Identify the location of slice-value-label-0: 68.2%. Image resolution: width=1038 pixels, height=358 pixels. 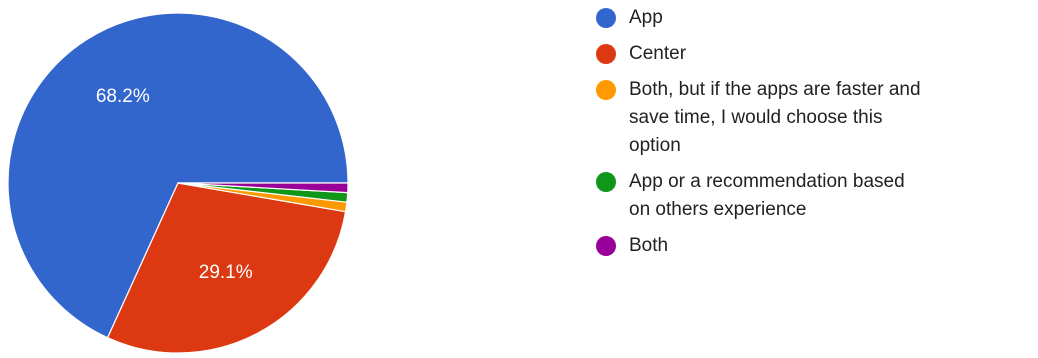
(123, 96).